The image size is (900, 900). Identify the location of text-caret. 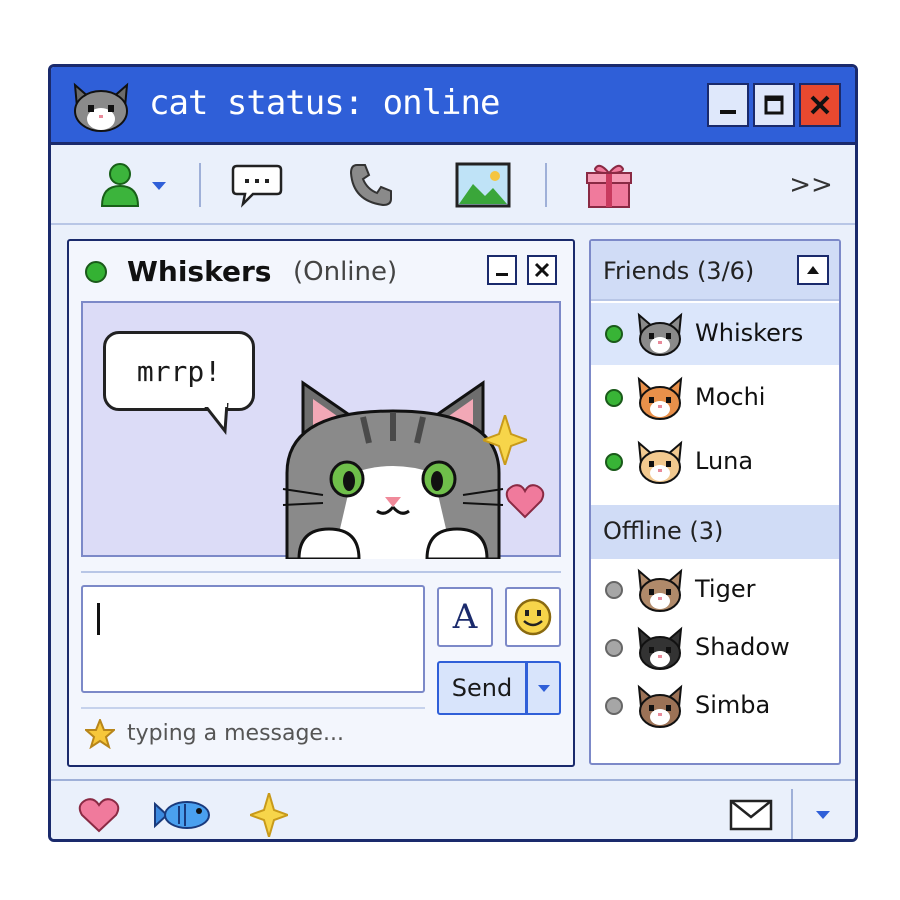
(98, 619).